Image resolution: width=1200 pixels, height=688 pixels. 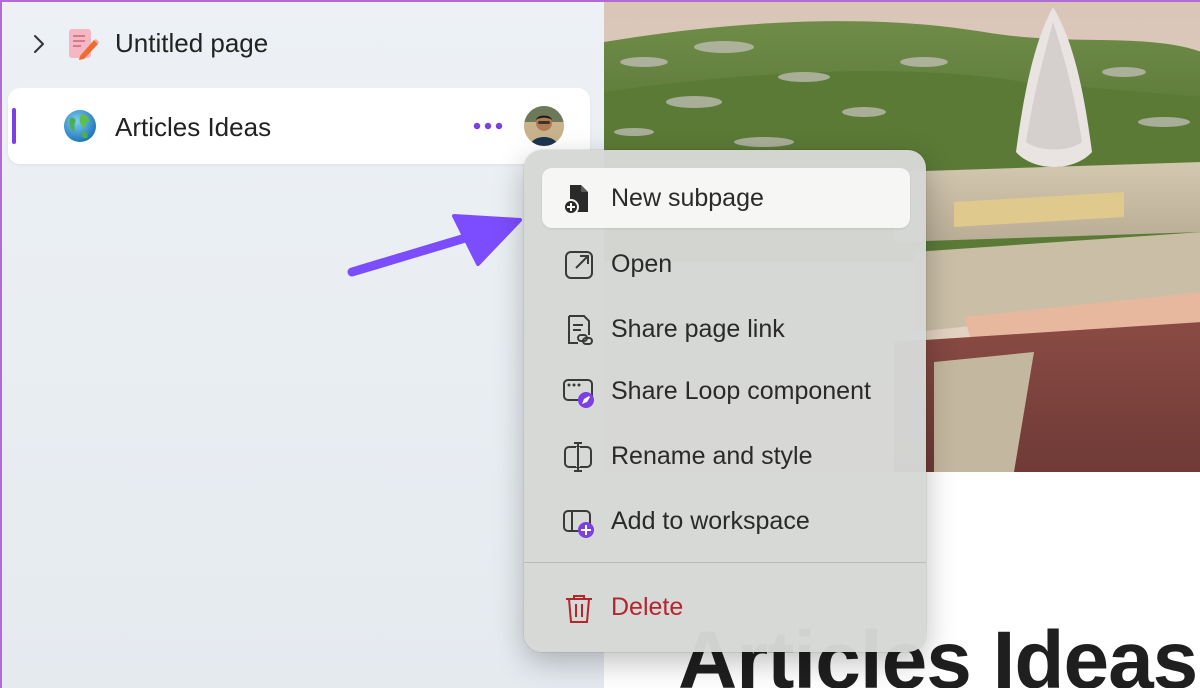 I want to click on open-external-icon, so click(x=579, y=265).